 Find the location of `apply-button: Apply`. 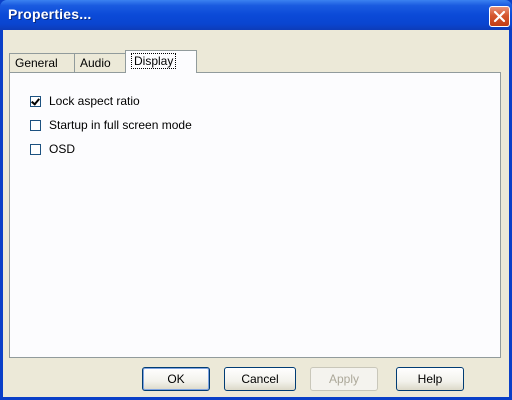

apply-button: Apply is located at coordinates (344, 379).